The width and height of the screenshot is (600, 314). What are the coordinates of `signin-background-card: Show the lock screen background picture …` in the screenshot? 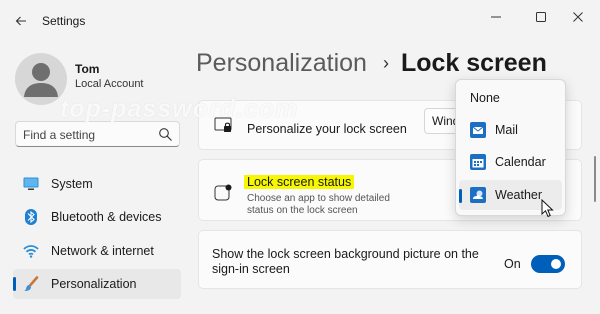 It's located at (390, 259).